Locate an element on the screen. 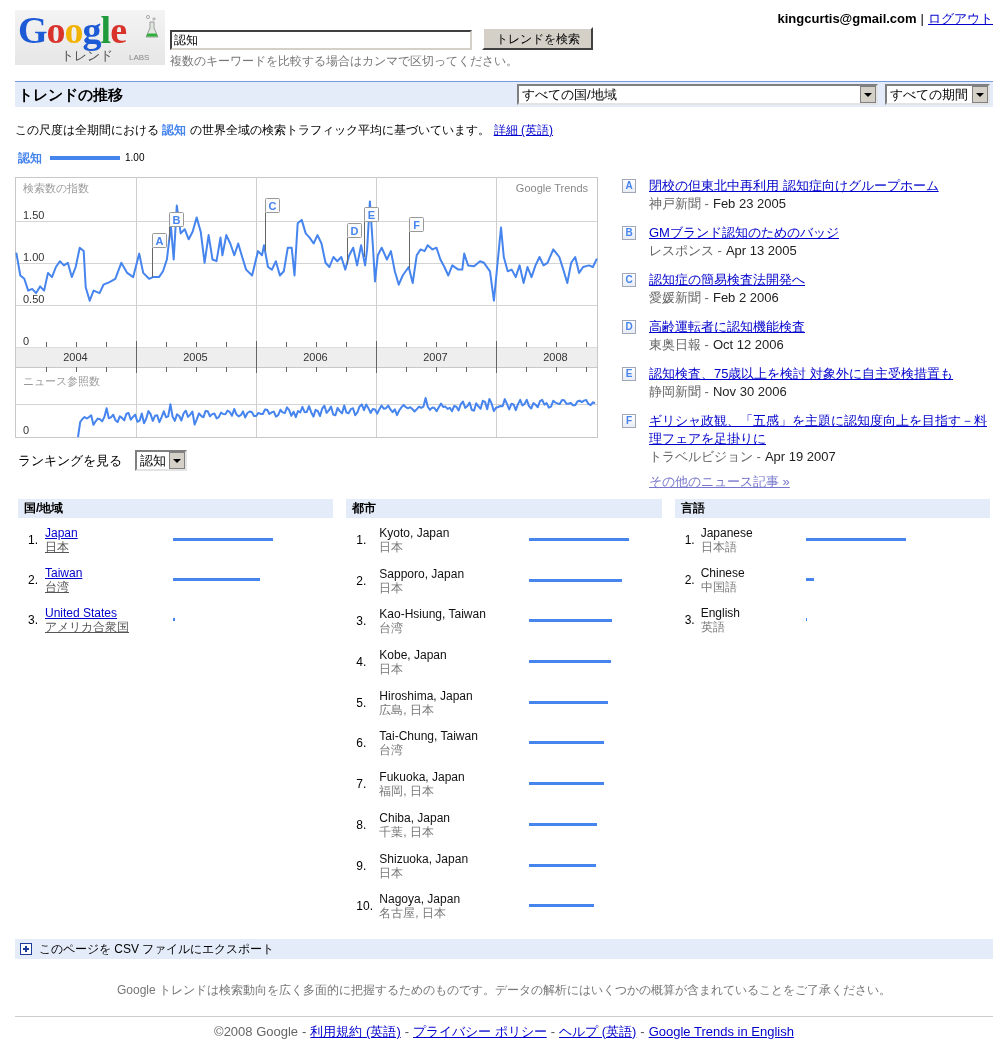 The image size is (1008, 1062). annotation: F is located at coordinates (417, 224).